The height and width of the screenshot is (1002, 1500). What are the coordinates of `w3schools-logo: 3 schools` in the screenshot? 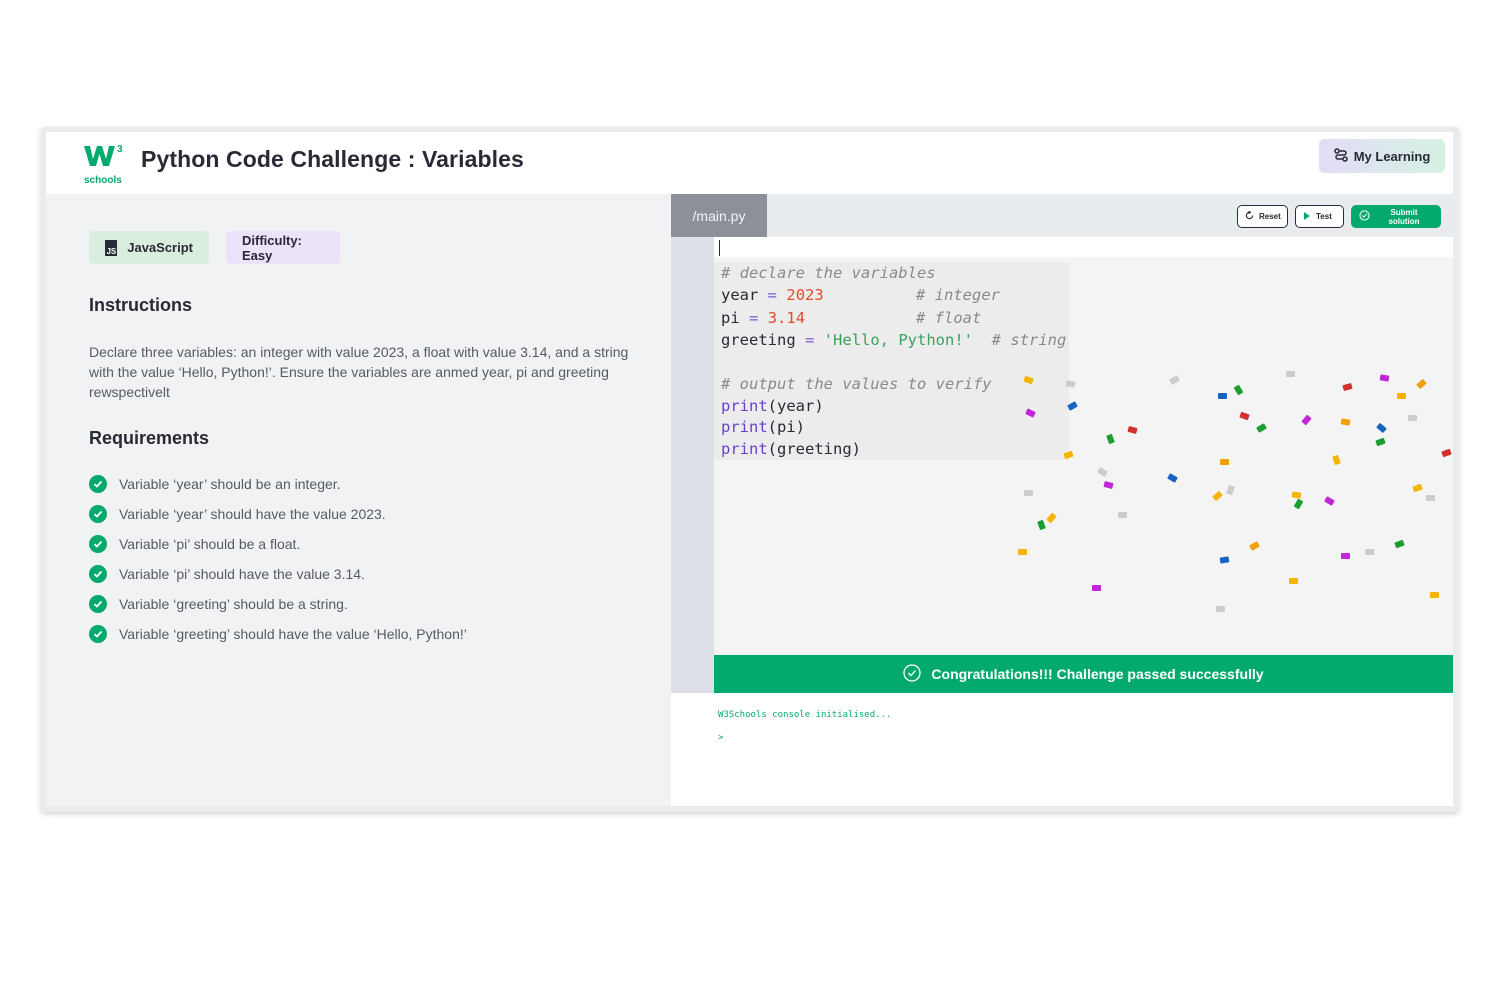 It's located at (102, 164).